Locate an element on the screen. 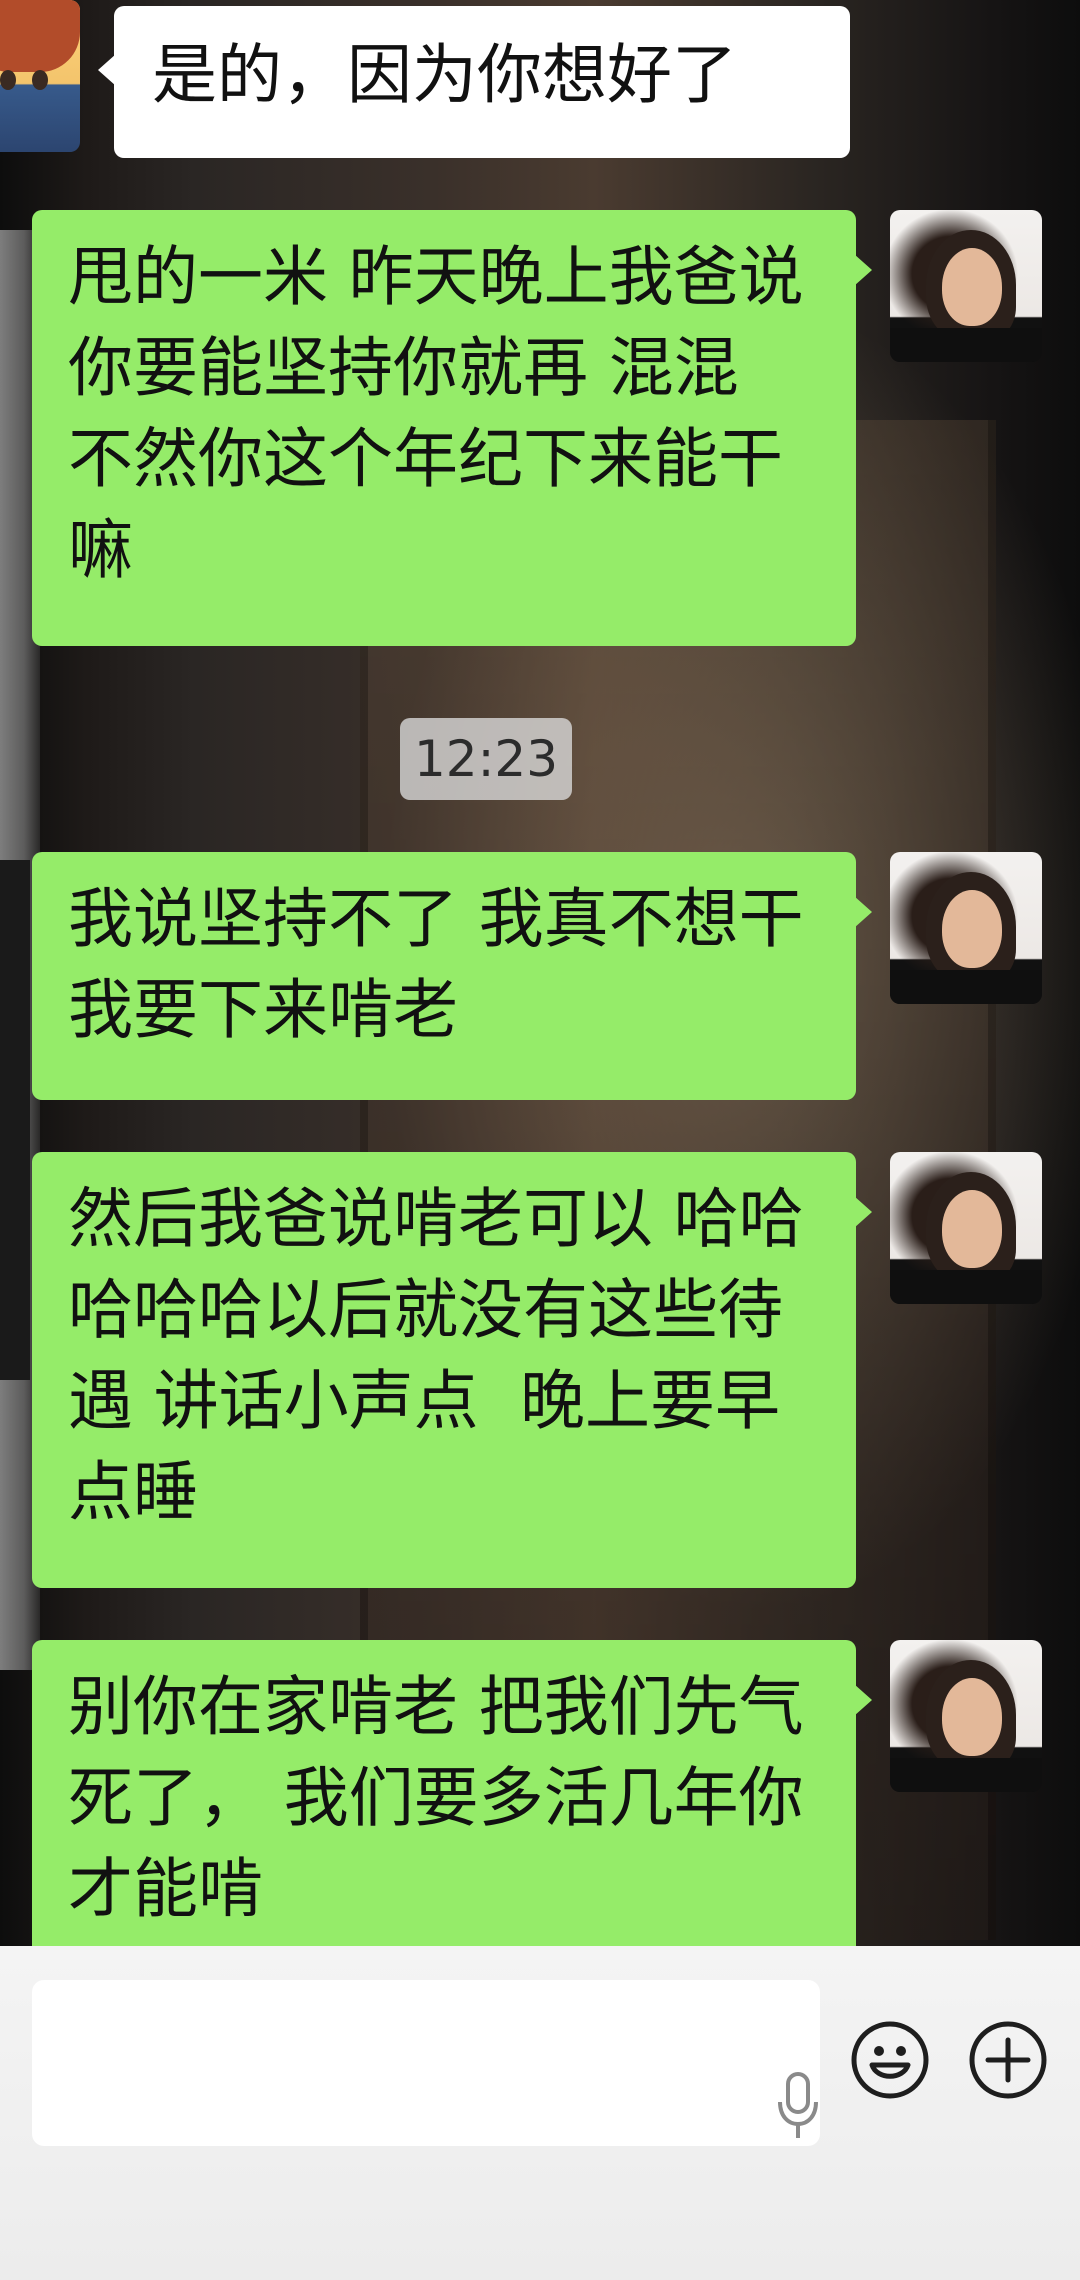  message-timestamp: 12:23 is located at coordinates (486, 759).